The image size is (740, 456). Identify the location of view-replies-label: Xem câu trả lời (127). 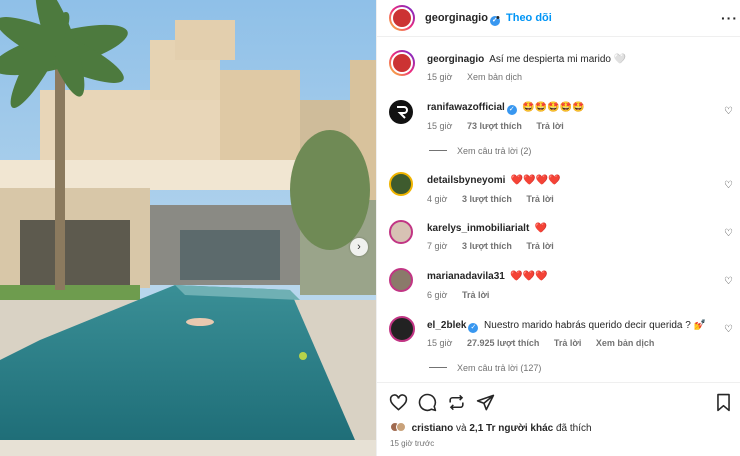
(499, 368).